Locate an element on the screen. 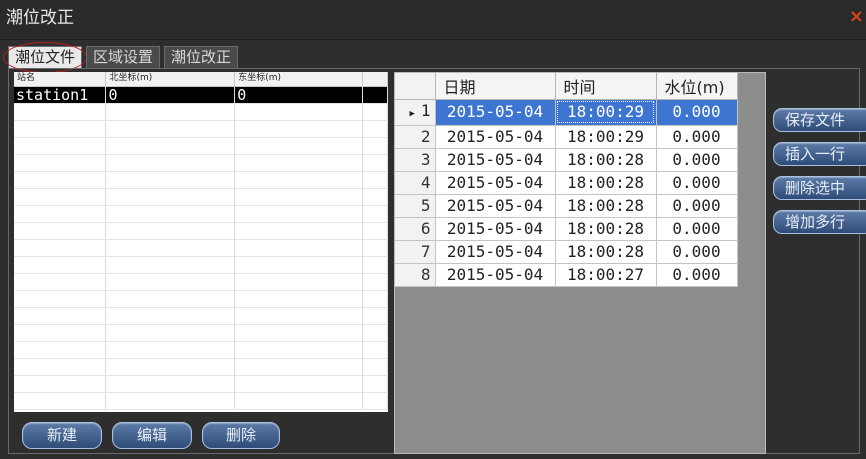 The width and height of the screenshot is (866, 459). column-header-east: 东坐标(m) is located at coordinates (299, 79).